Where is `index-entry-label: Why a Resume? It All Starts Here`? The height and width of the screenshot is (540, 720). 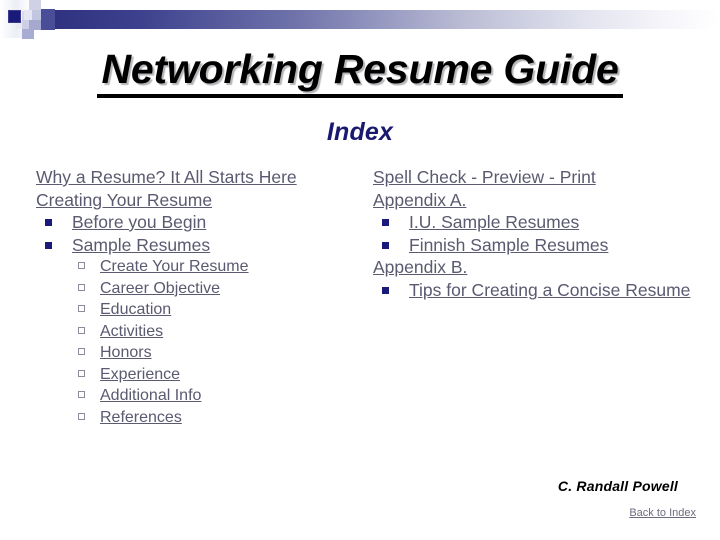 index-entry-label: Why a Resume? It All Starts Here is located at coordinates (166, 177).